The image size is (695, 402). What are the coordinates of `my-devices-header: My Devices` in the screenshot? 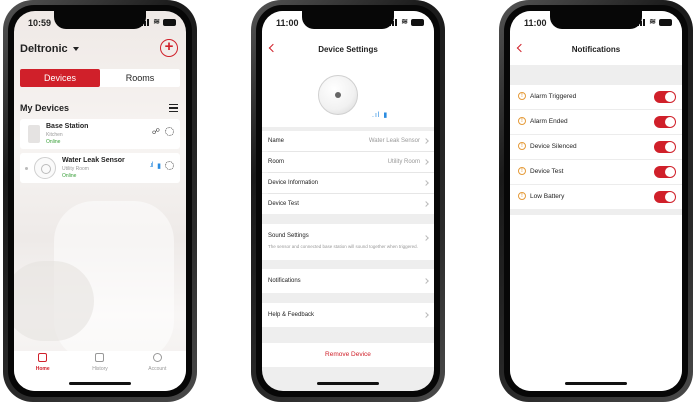 It's located at (99, 109).